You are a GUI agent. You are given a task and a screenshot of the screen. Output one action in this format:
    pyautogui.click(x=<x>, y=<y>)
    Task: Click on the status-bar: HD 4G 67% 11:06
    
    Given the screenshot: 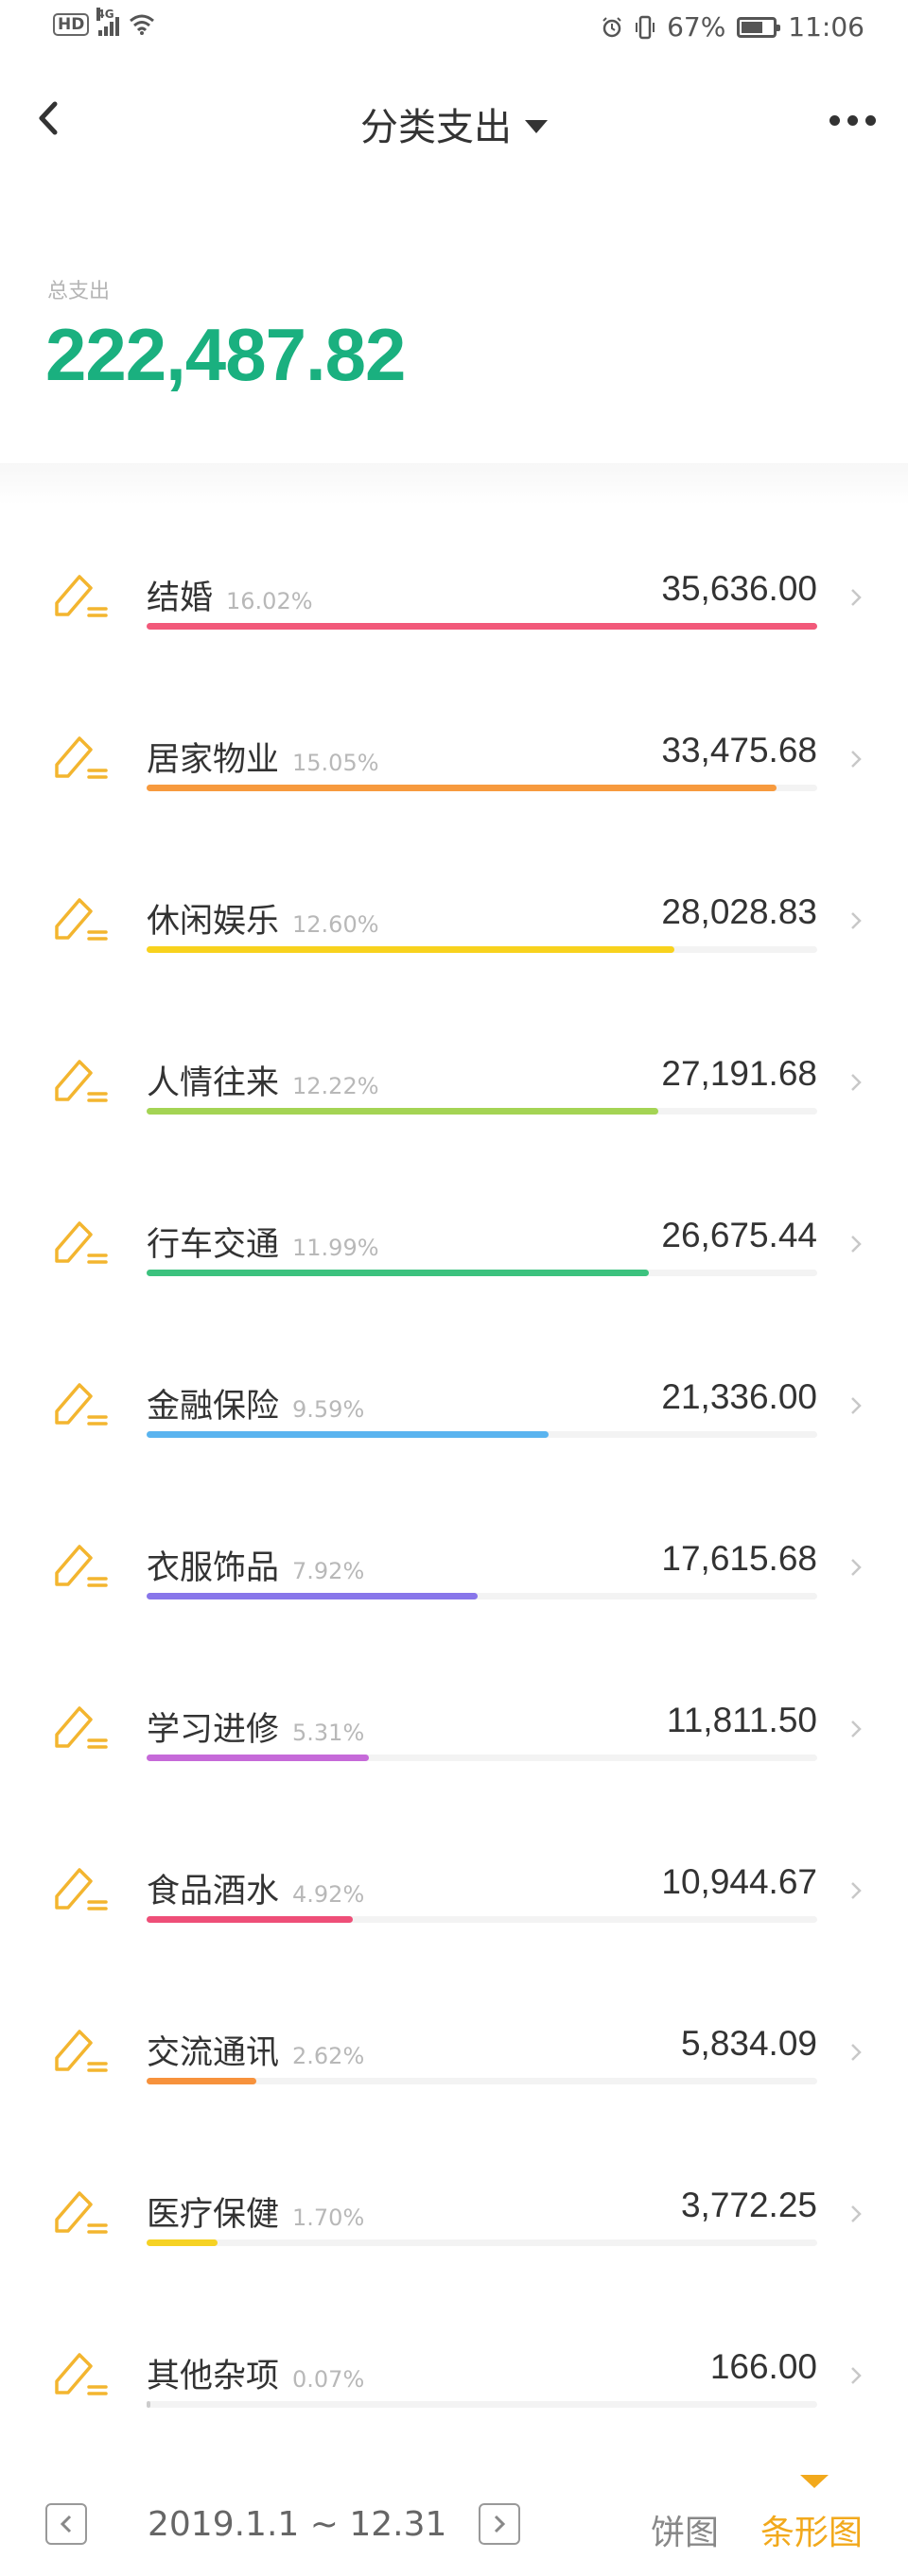 What is the action you would take?
    pyautogui.click(x=454, y=30)
    